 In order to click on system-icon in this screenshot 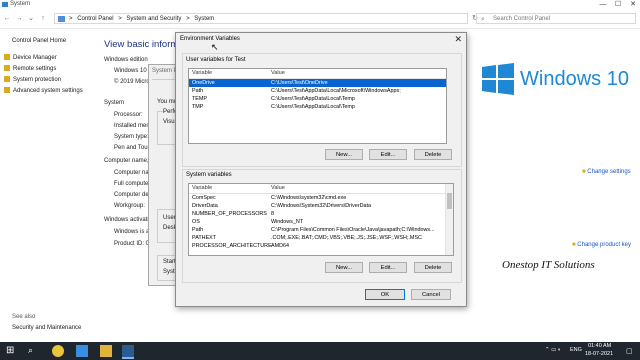, I will do `click(5, 4)`.